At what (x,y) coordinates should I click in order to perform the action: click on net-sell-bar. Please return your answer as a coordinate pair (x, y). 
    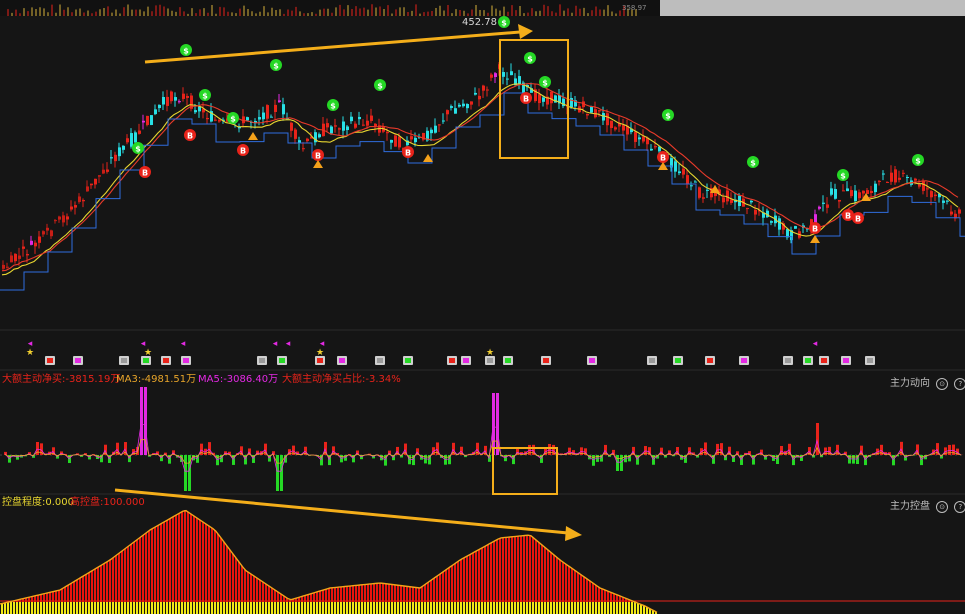
    Looking at the image, I should click on (445, 460).